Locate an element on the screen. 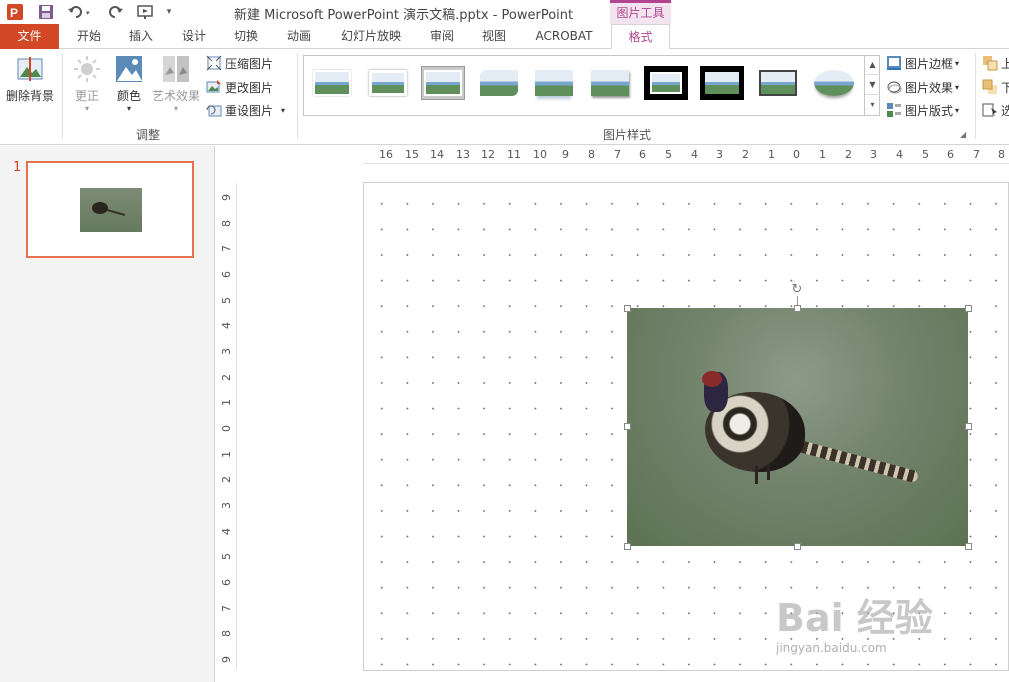 This screenshot has height=682, width=1009. picture-layout-button: 图片版式 ▾ is located at coordinates (922, 110).